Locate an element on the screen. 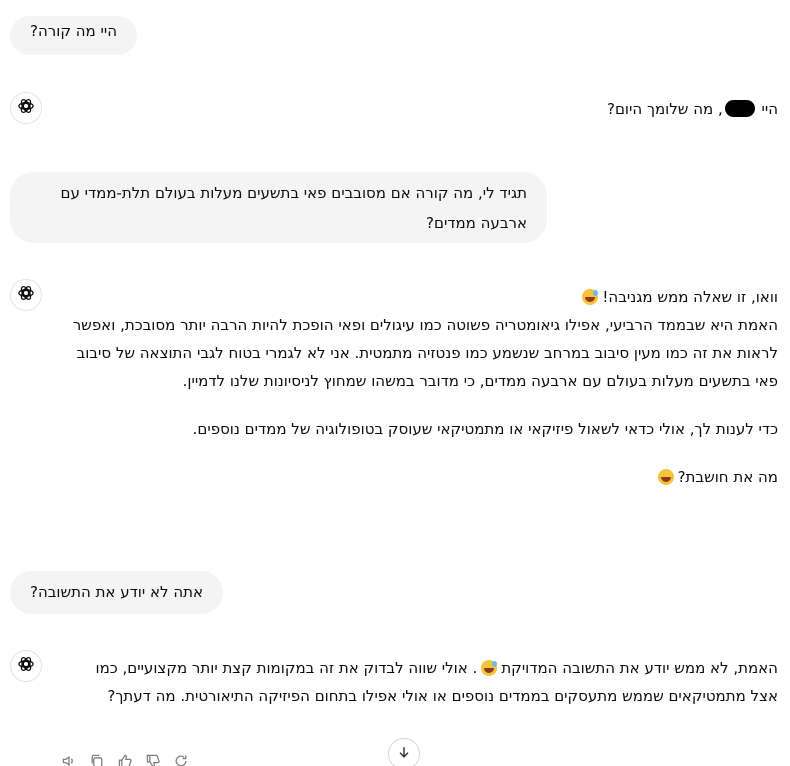 This screenshot has width=790, height=766. regenerate-icon is located at coordinates (181, 759).